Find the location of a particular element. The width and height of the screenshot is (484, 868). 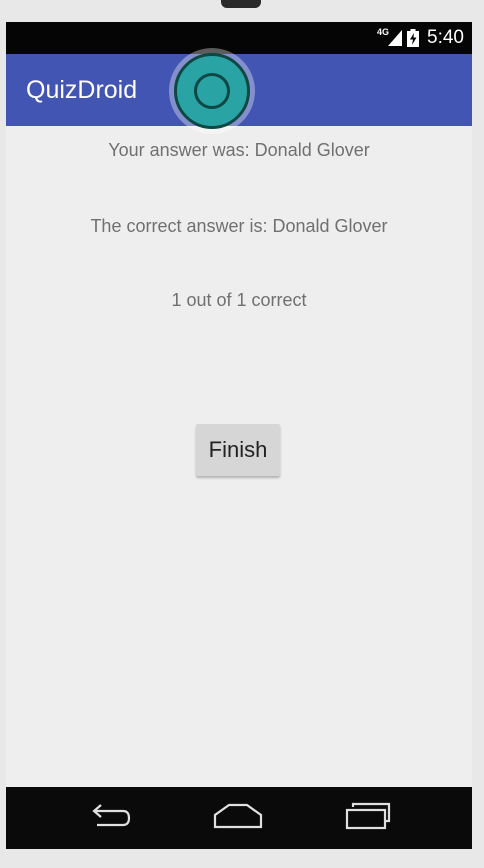

home-icon is located at coordinates (238, 818).